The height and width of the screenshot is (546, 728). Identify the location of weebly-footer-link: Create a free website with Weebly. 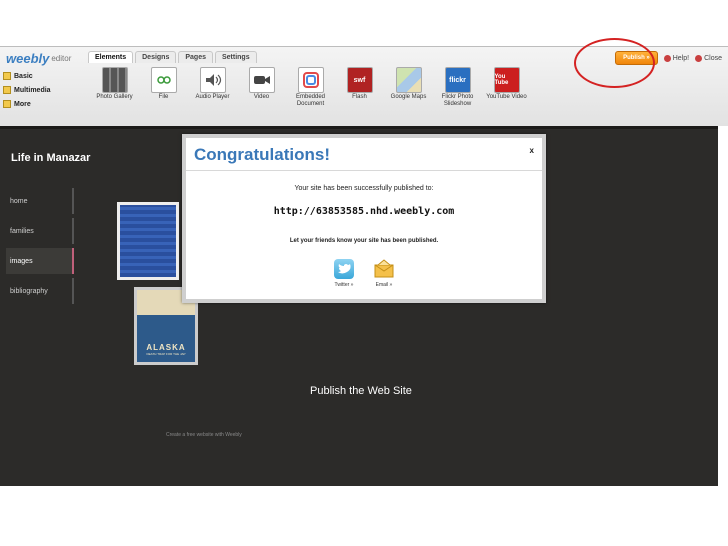
(204, 435).